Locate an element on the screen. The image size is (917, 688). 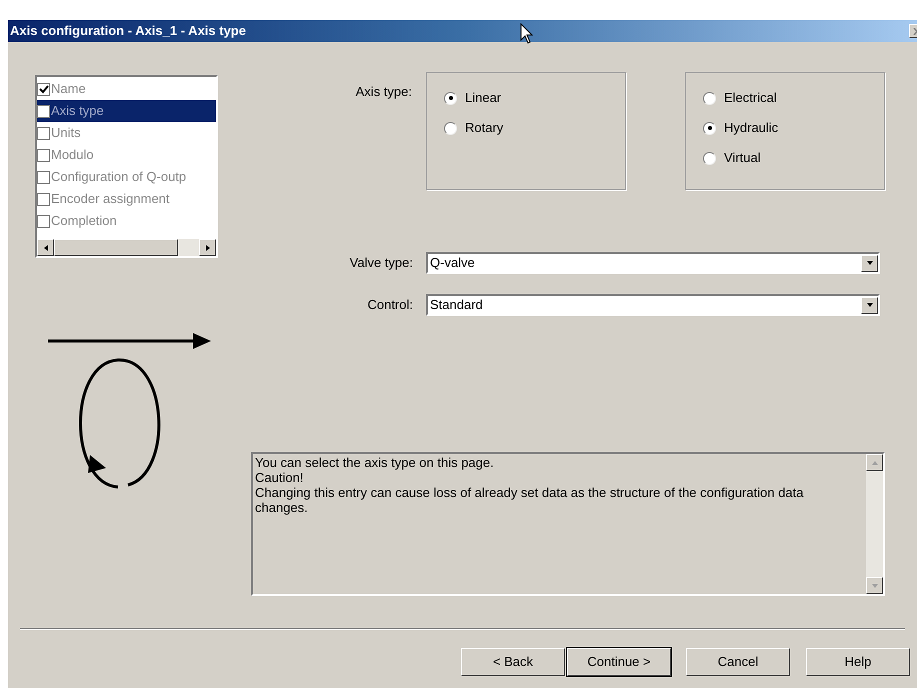
scroll-down-button is located at coordinates (874, 585).